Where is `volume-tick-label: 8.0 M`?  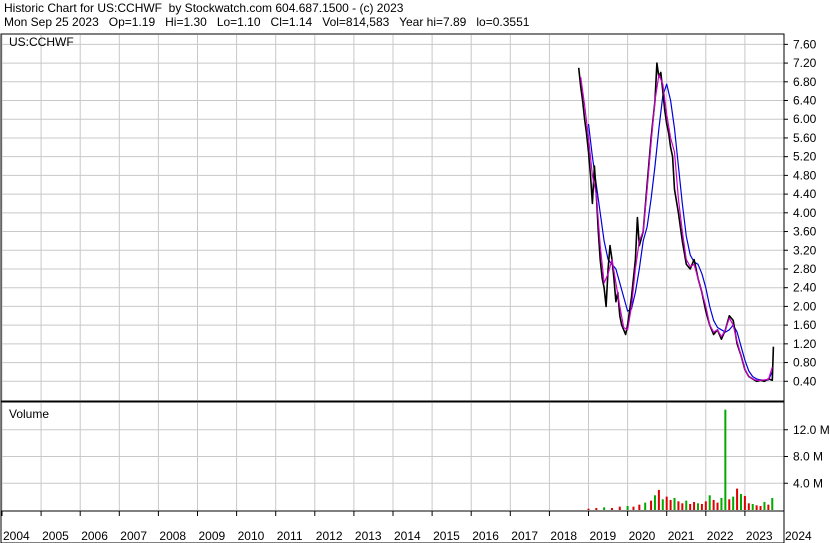 volume-tick-label: 8.0 M is located at coordinates (808, 457).